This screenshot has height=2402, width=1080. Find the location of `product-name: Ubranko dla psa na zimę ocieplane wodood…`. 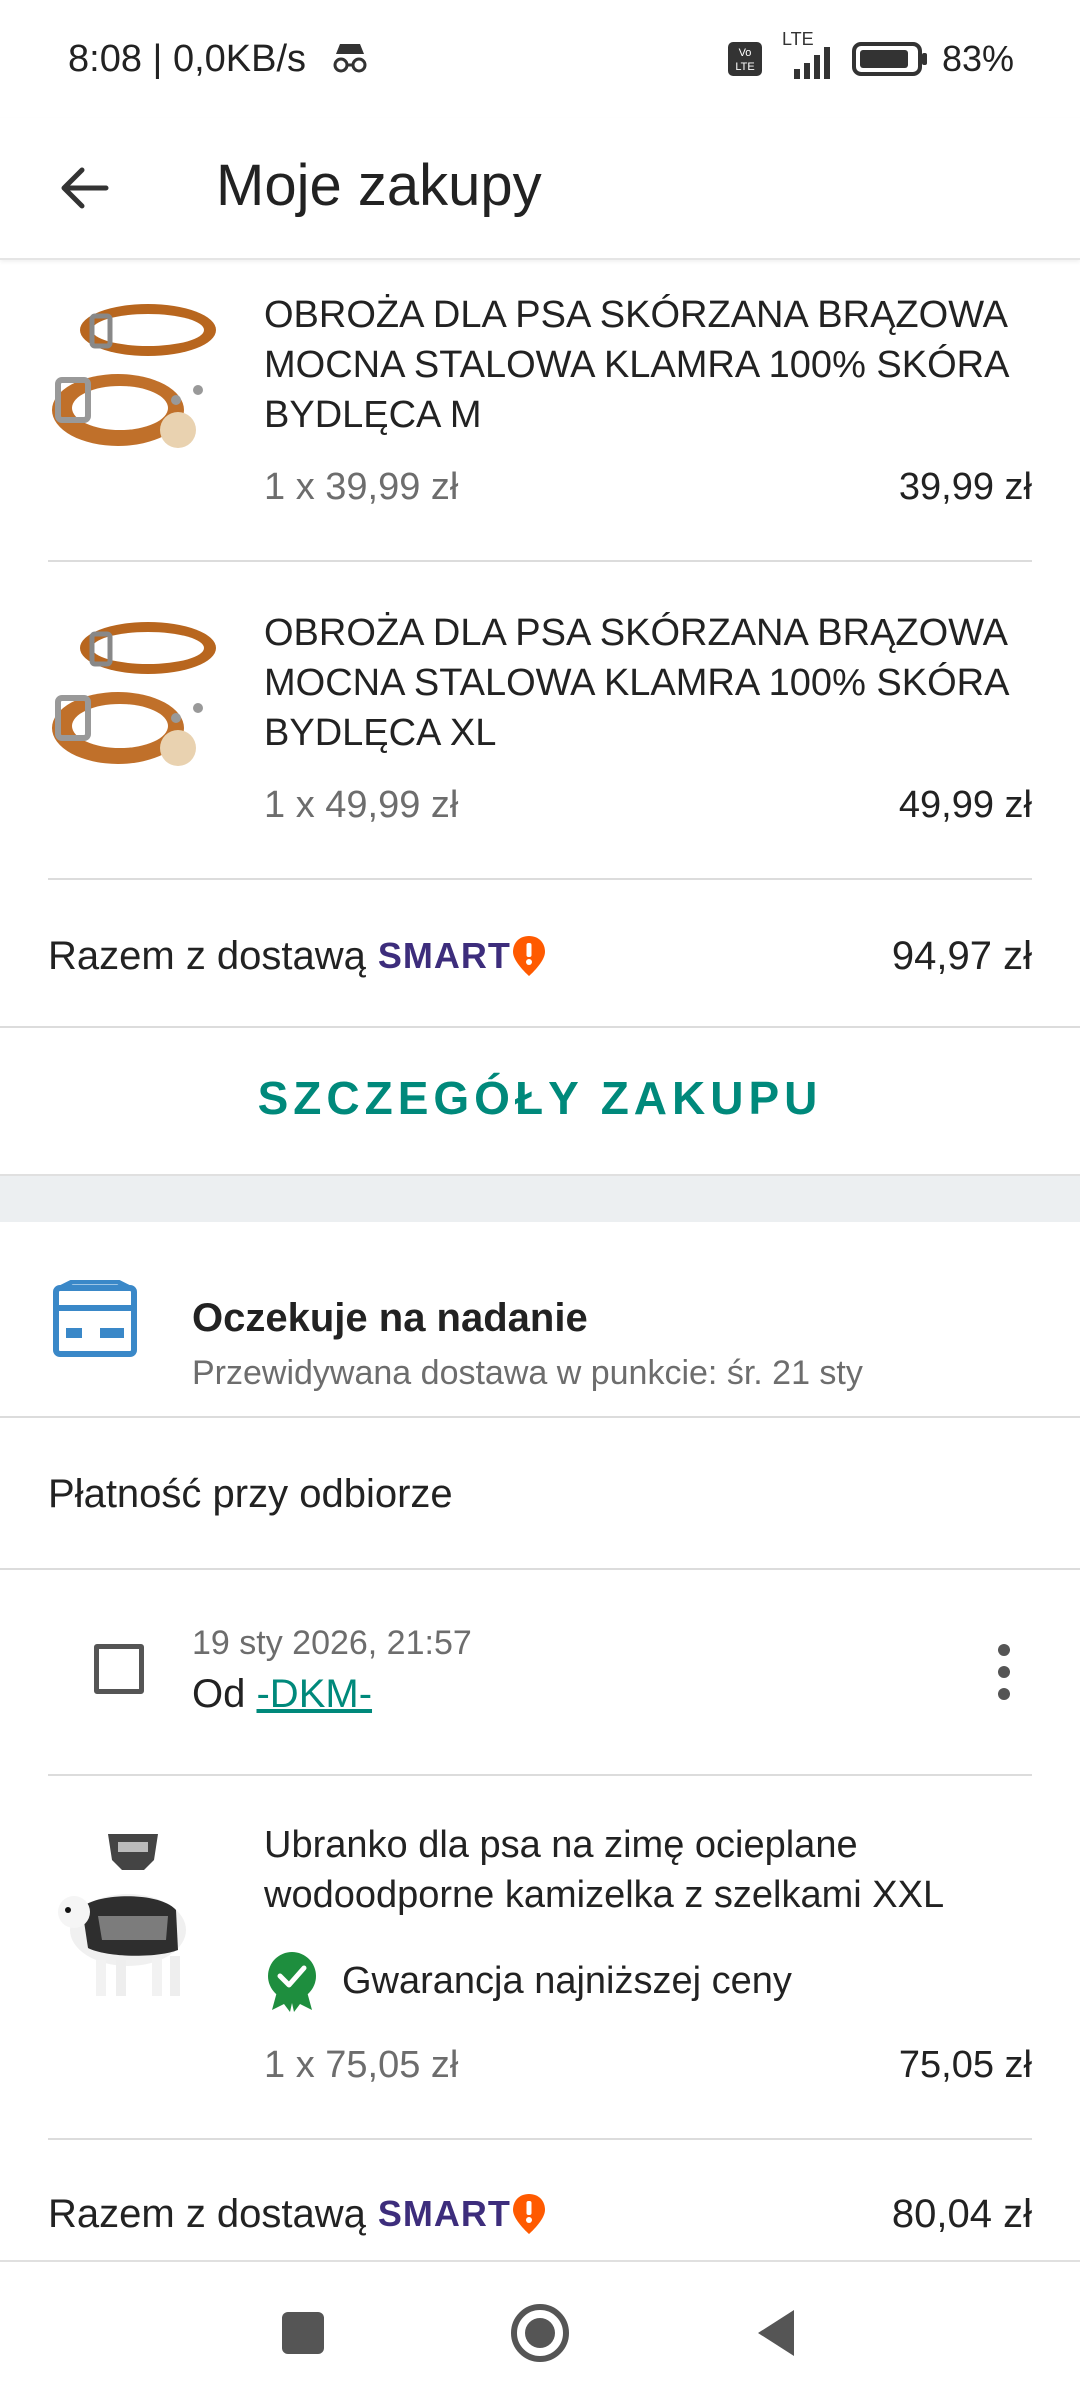

product-name: Ubranko dla psa na zimę ocieplane wodood… is located at coordinates (604, 1870).